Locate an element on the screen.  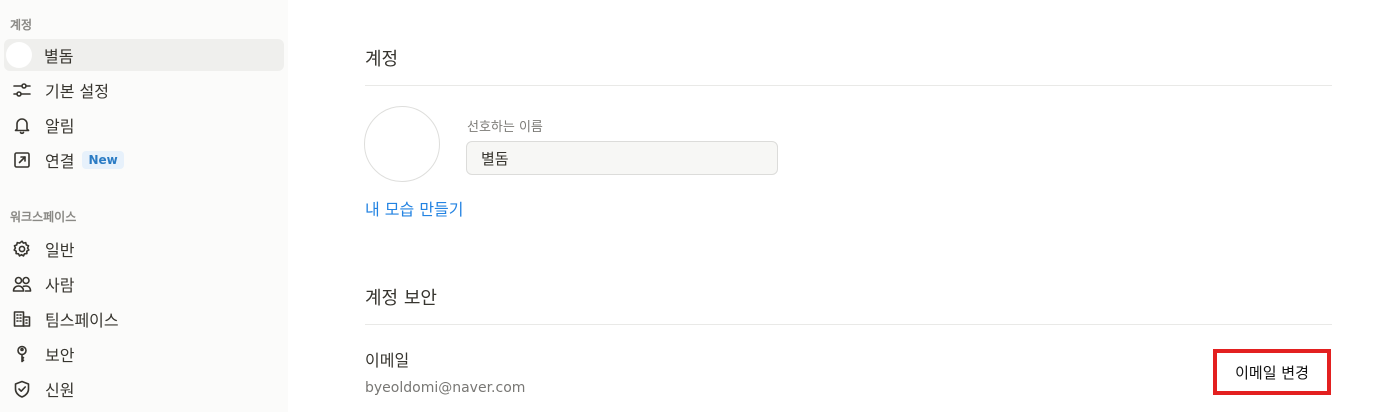
sidebar-item-label: 팀스페이스 is located at coordinates (82, 320).